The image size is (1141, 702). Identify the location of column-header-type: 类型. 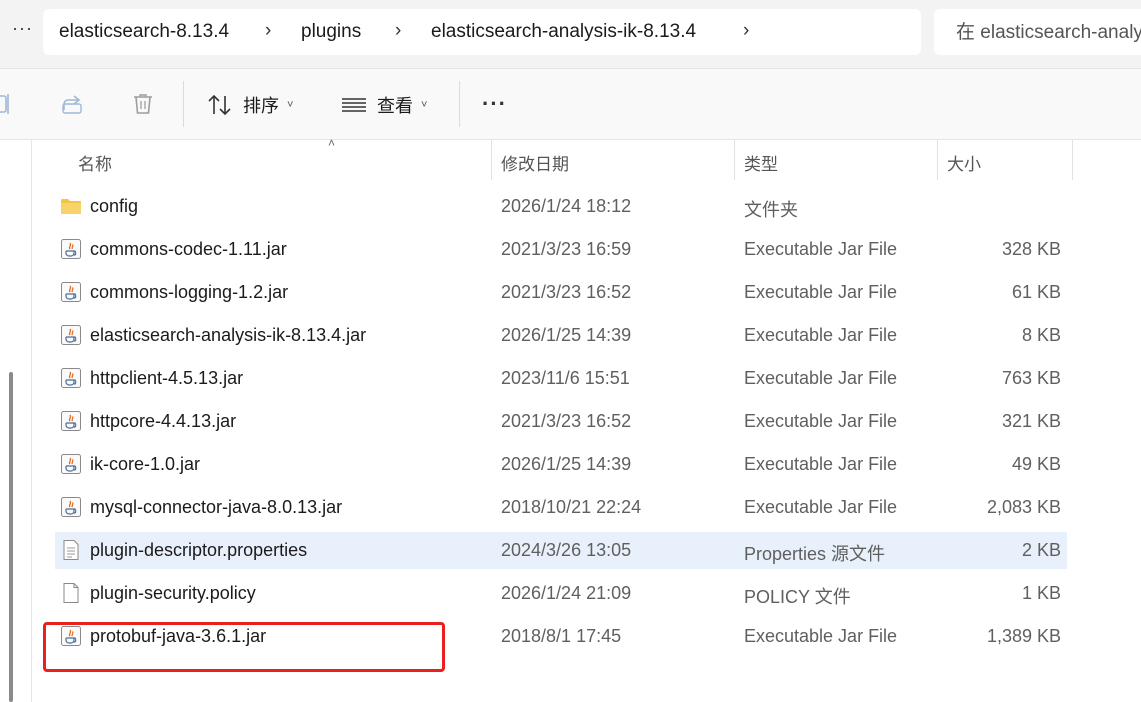
(761, 162).